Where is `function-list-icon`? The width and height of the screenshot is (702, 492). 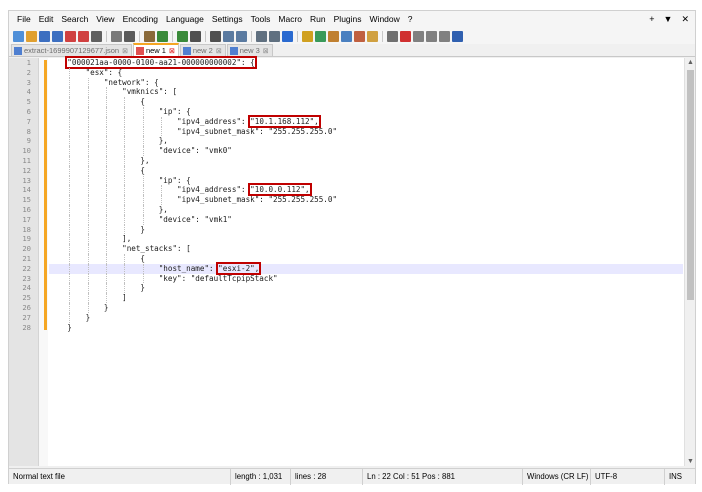 function-list-icon is located at coordinates (359, 36).